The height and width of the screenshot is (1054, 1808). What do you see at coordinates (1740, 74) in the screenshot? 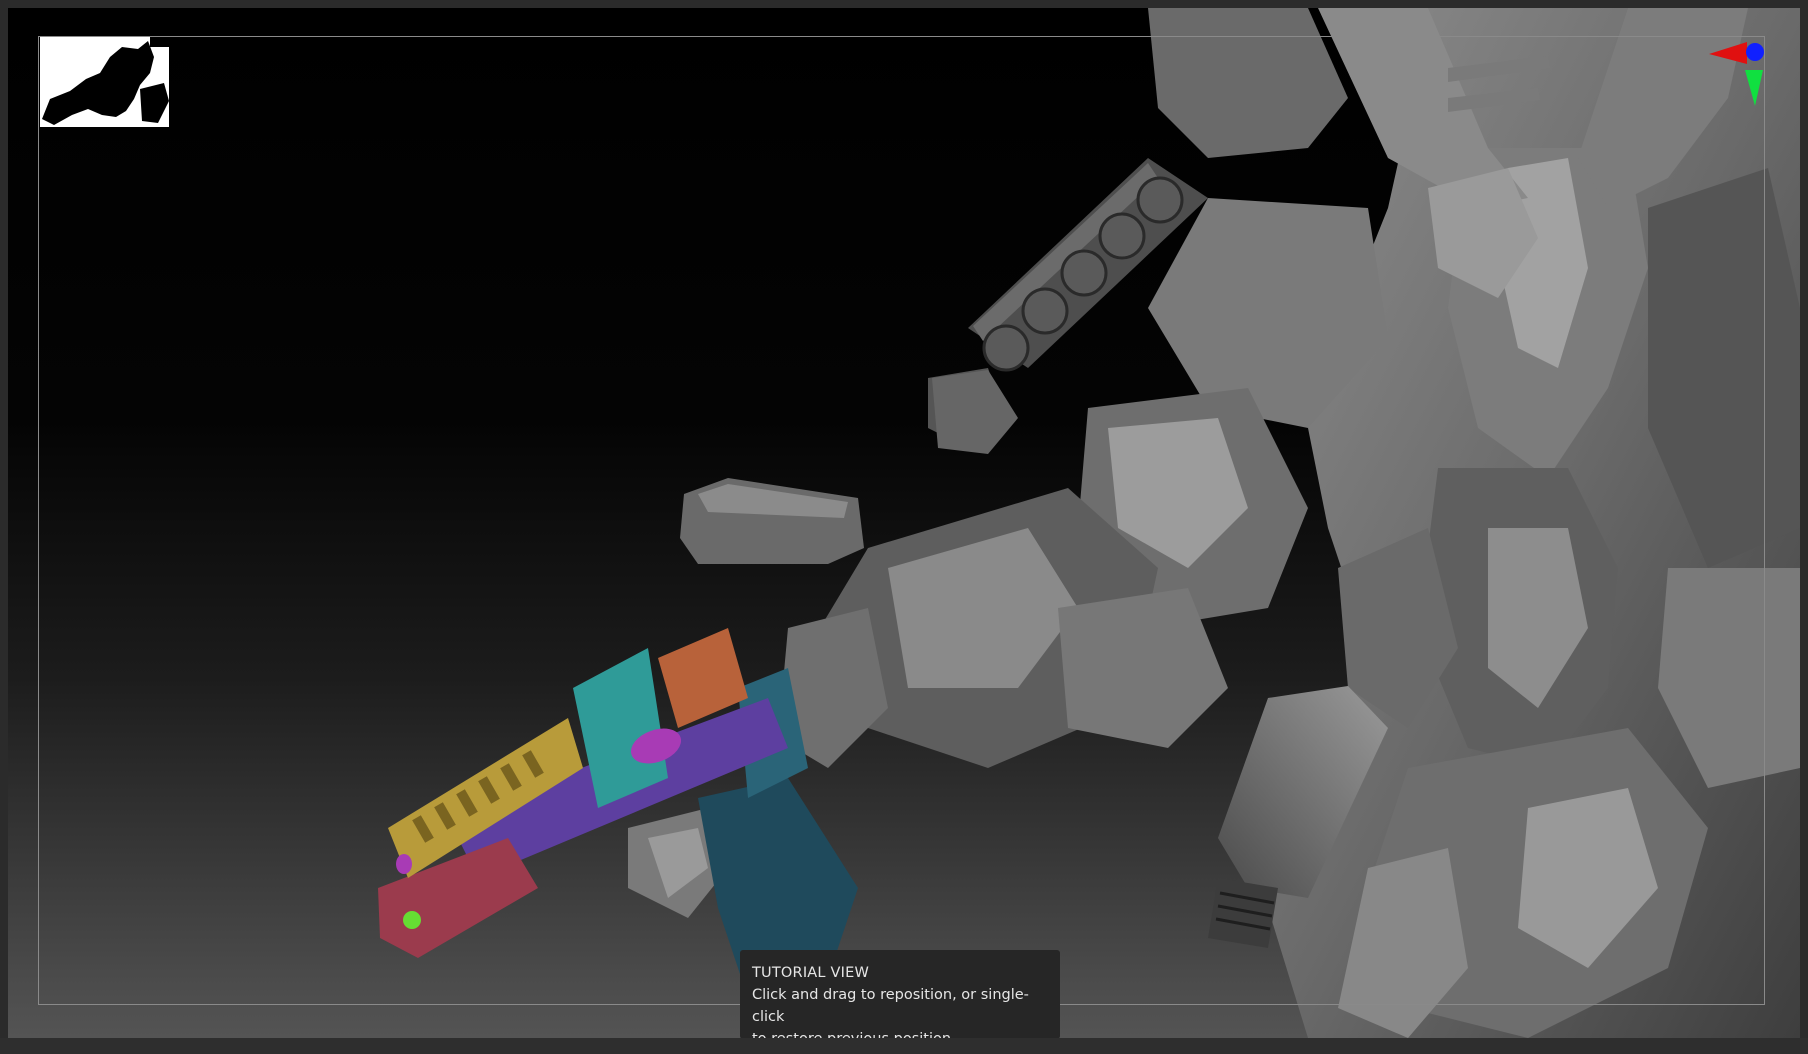
I see `xyz-axis-gizmo-icon` at bounding box center [1740, 74].